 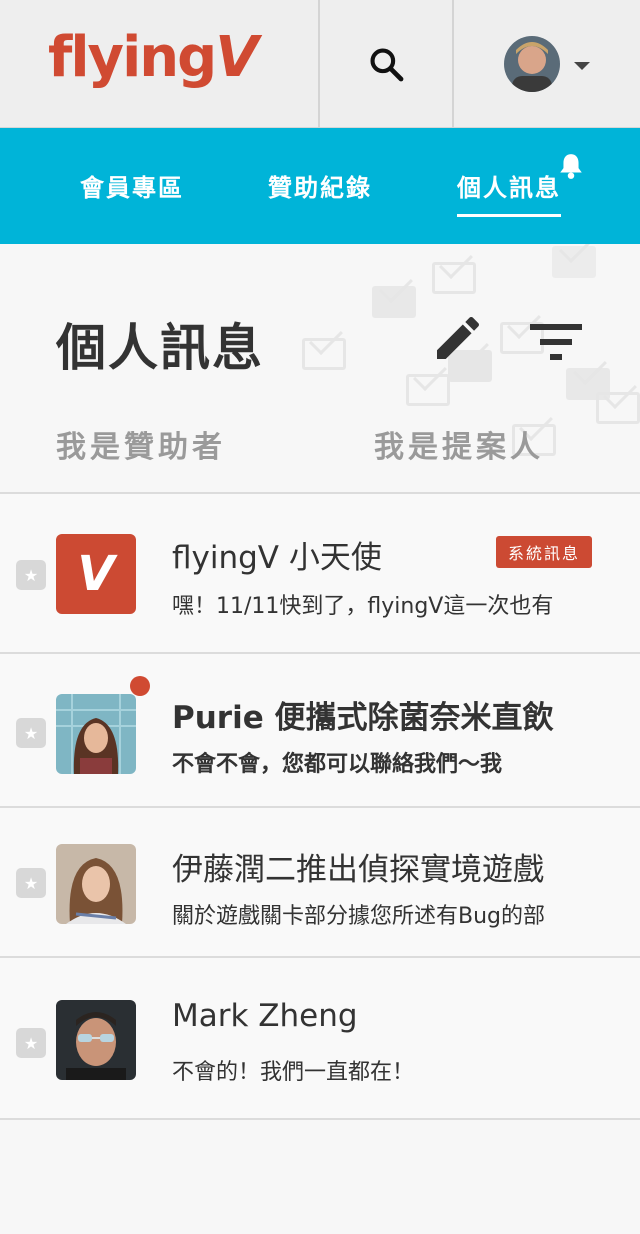 I want to click on flyingv-logo: flyingV, so click(x=153, y=58).